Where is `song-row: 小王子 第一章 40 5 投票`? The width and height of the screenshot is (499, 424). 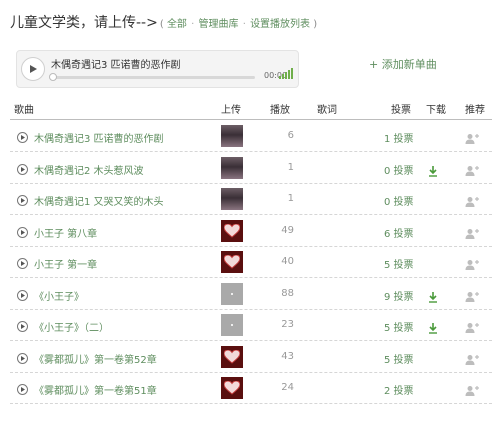 song-row: 小王子 第一章 40 5 投票 is located at coordinates (251, 262).